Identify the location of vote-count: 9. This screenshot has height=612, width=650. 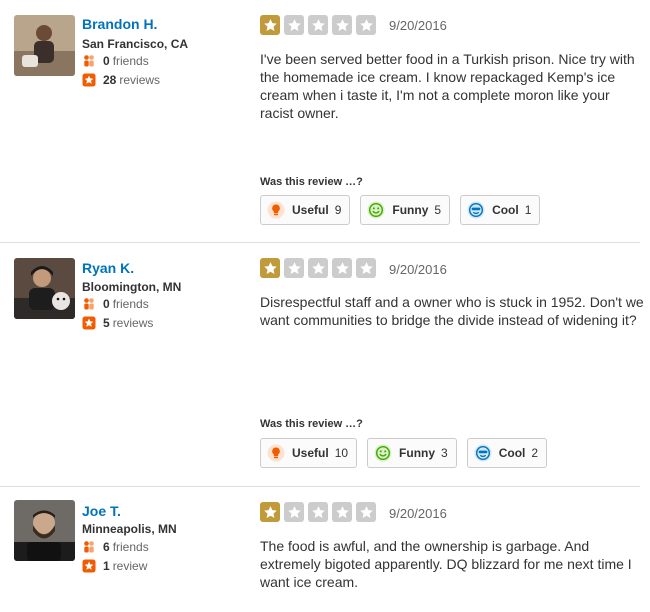
(338, 210).